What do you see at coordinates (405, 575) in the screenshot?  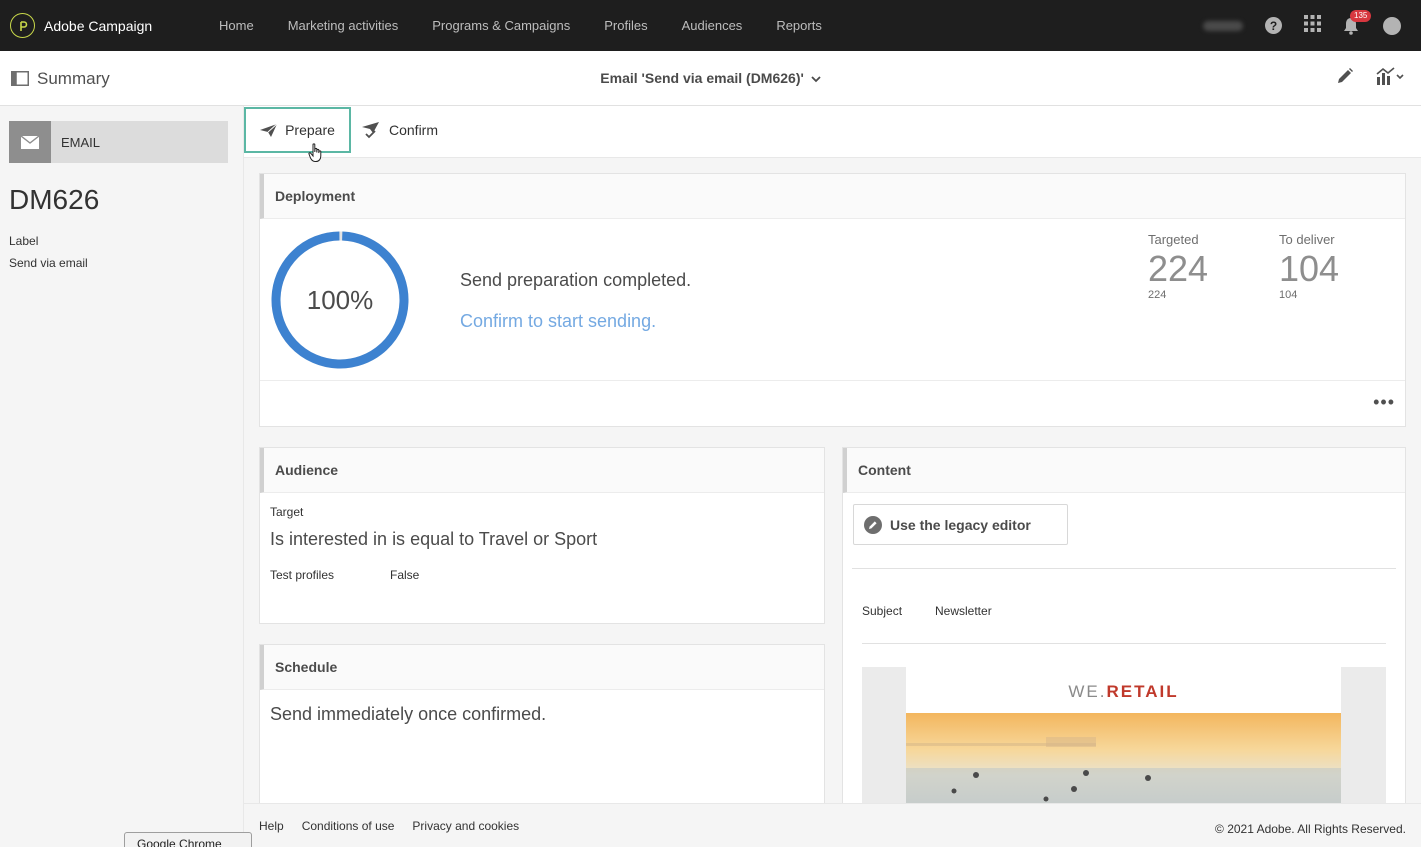 I see `test-profiles-value: False` at bounding box center [405, 575].